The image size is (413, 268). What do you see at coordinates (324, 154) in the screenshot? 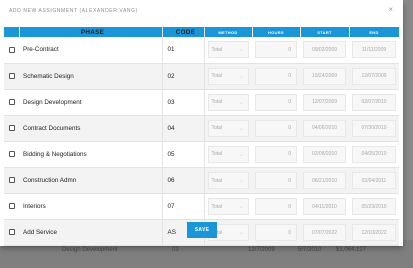
I see `start-date-input: 02/08/2010` at bounding box center [324, 154].